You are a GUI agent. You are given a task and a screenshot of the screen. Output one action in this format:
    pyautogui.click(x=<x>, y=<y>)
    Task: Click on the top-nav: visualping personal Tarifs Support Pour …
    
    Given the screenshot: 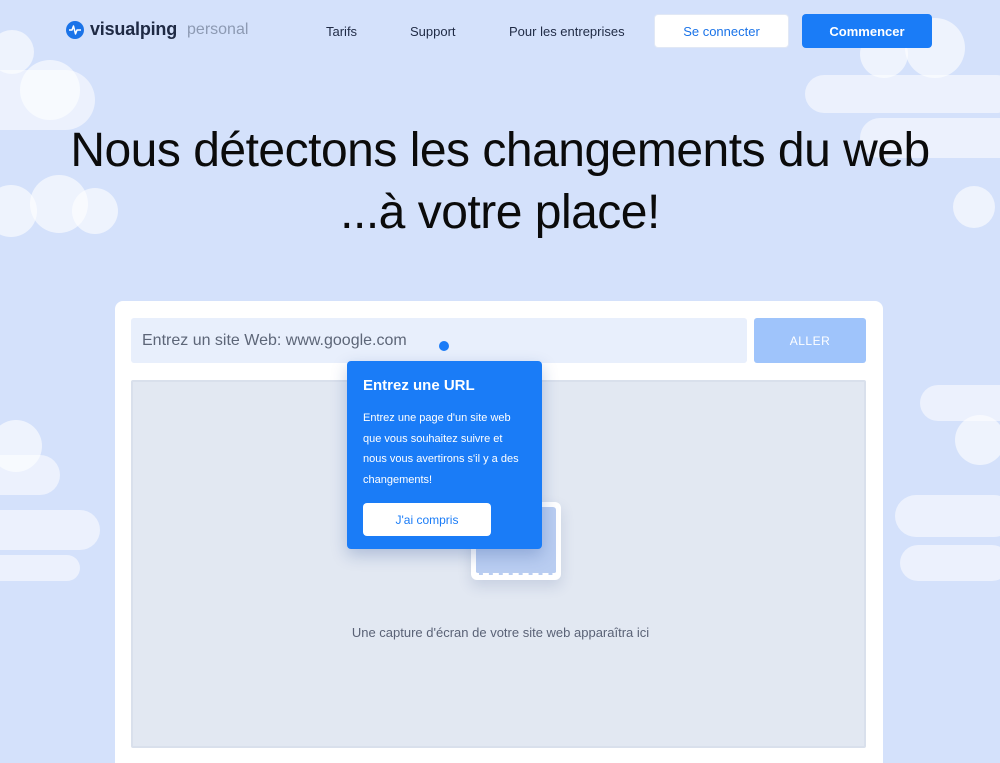 What is the action you would take?
    pyautogui.click(x=500, y=31)
    